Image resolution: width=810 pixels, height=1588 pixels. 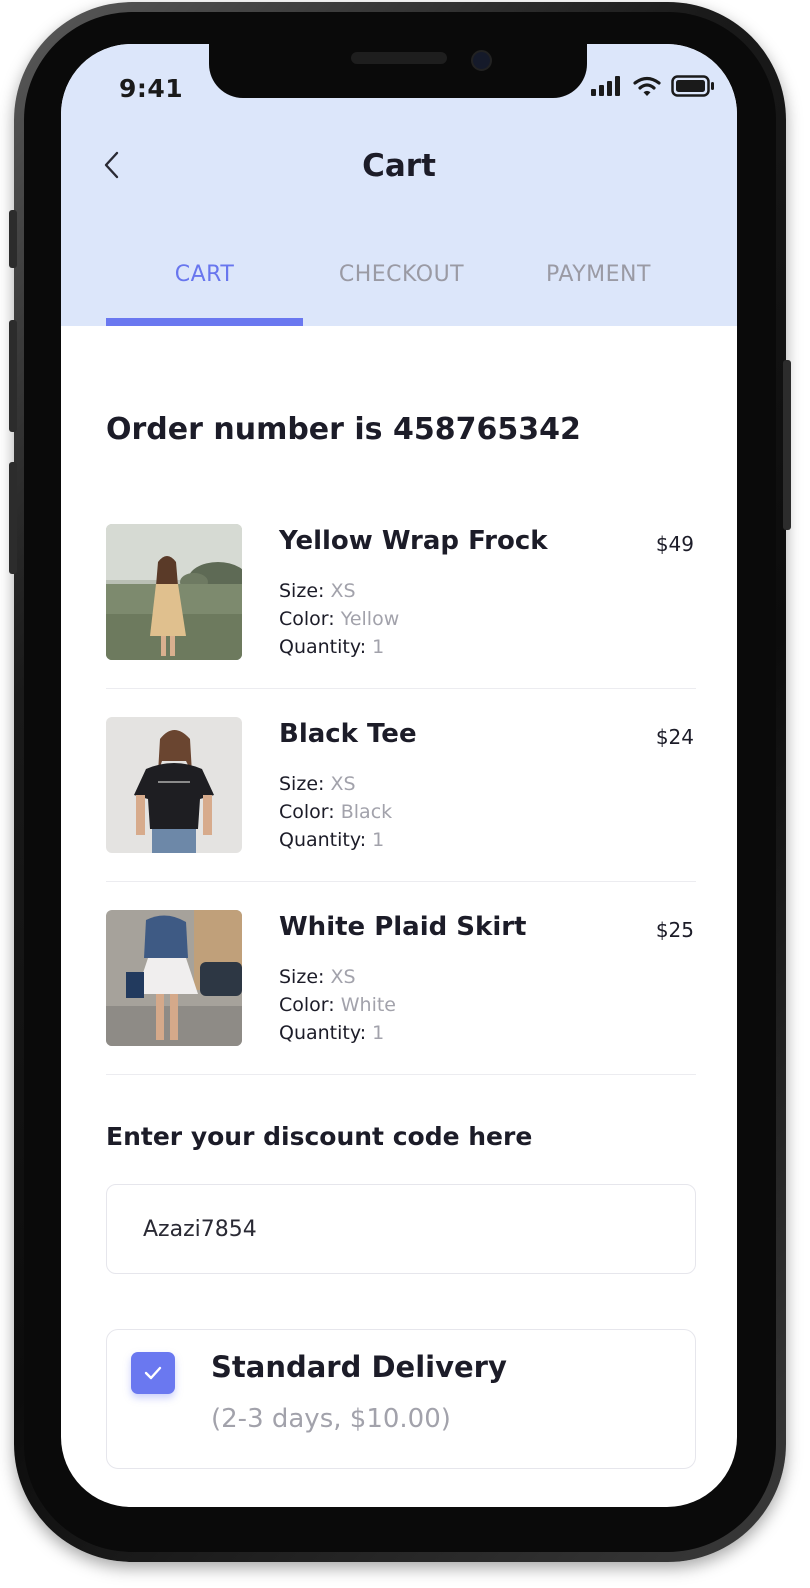 I want to click on product-name: Yellow Wrap Frock, so click(x=413, y=541).